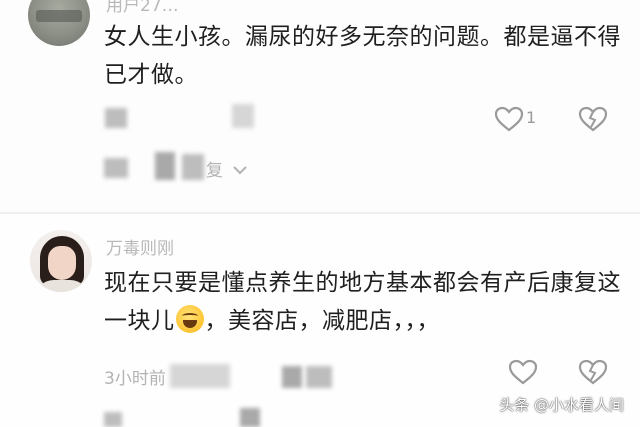  I want to click on comment-text: 女人生小孩。漏尿的好多无奈的问题。都是逼不得已才做。, so click(362, 56).